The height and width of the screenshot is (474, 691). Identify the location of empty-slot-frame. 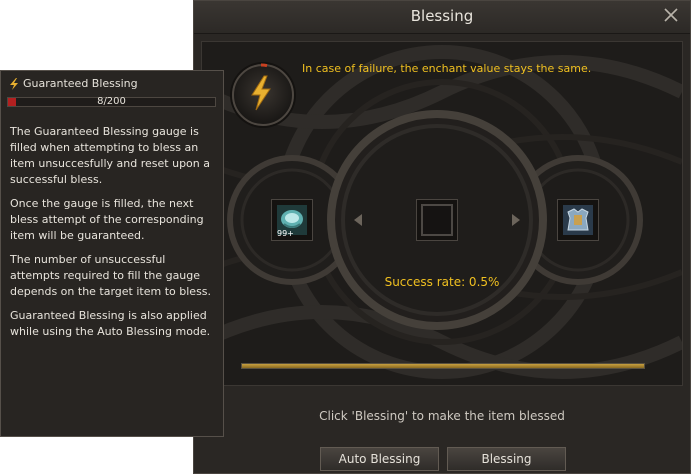
(437, 220).